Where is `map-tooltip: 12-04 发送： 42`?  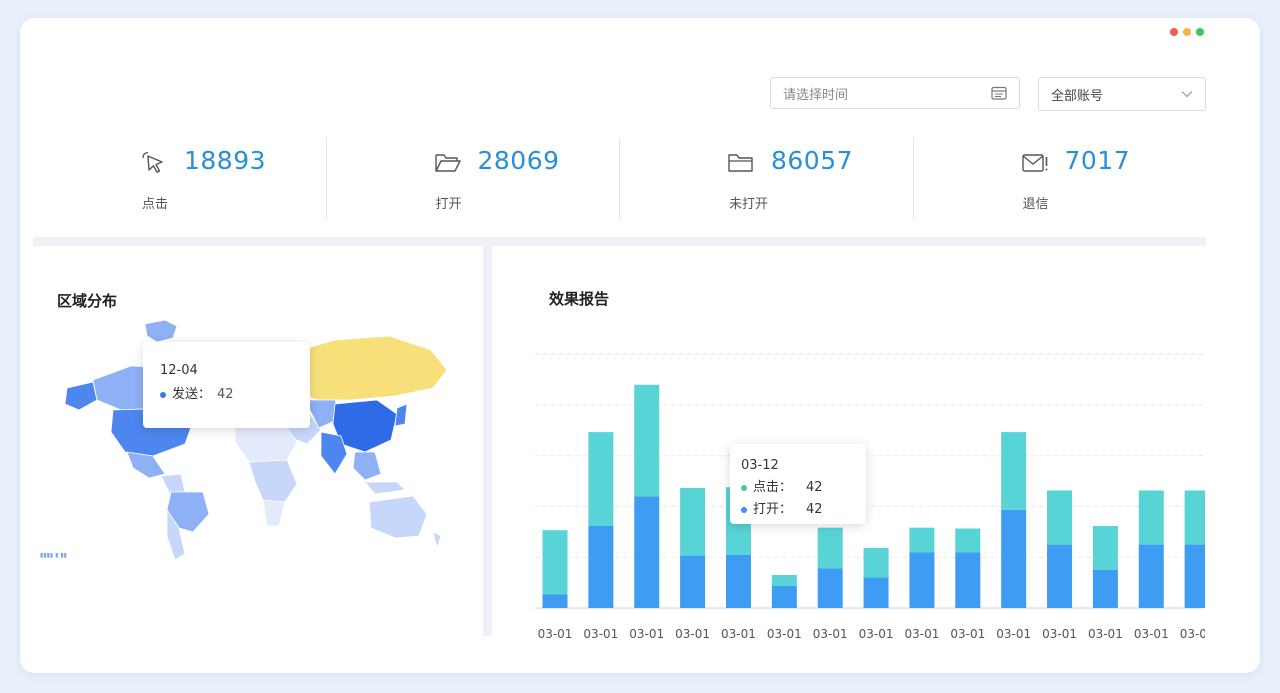 map-tooltip: 12-04 发送： 42 is located at coordinates (226, 385).